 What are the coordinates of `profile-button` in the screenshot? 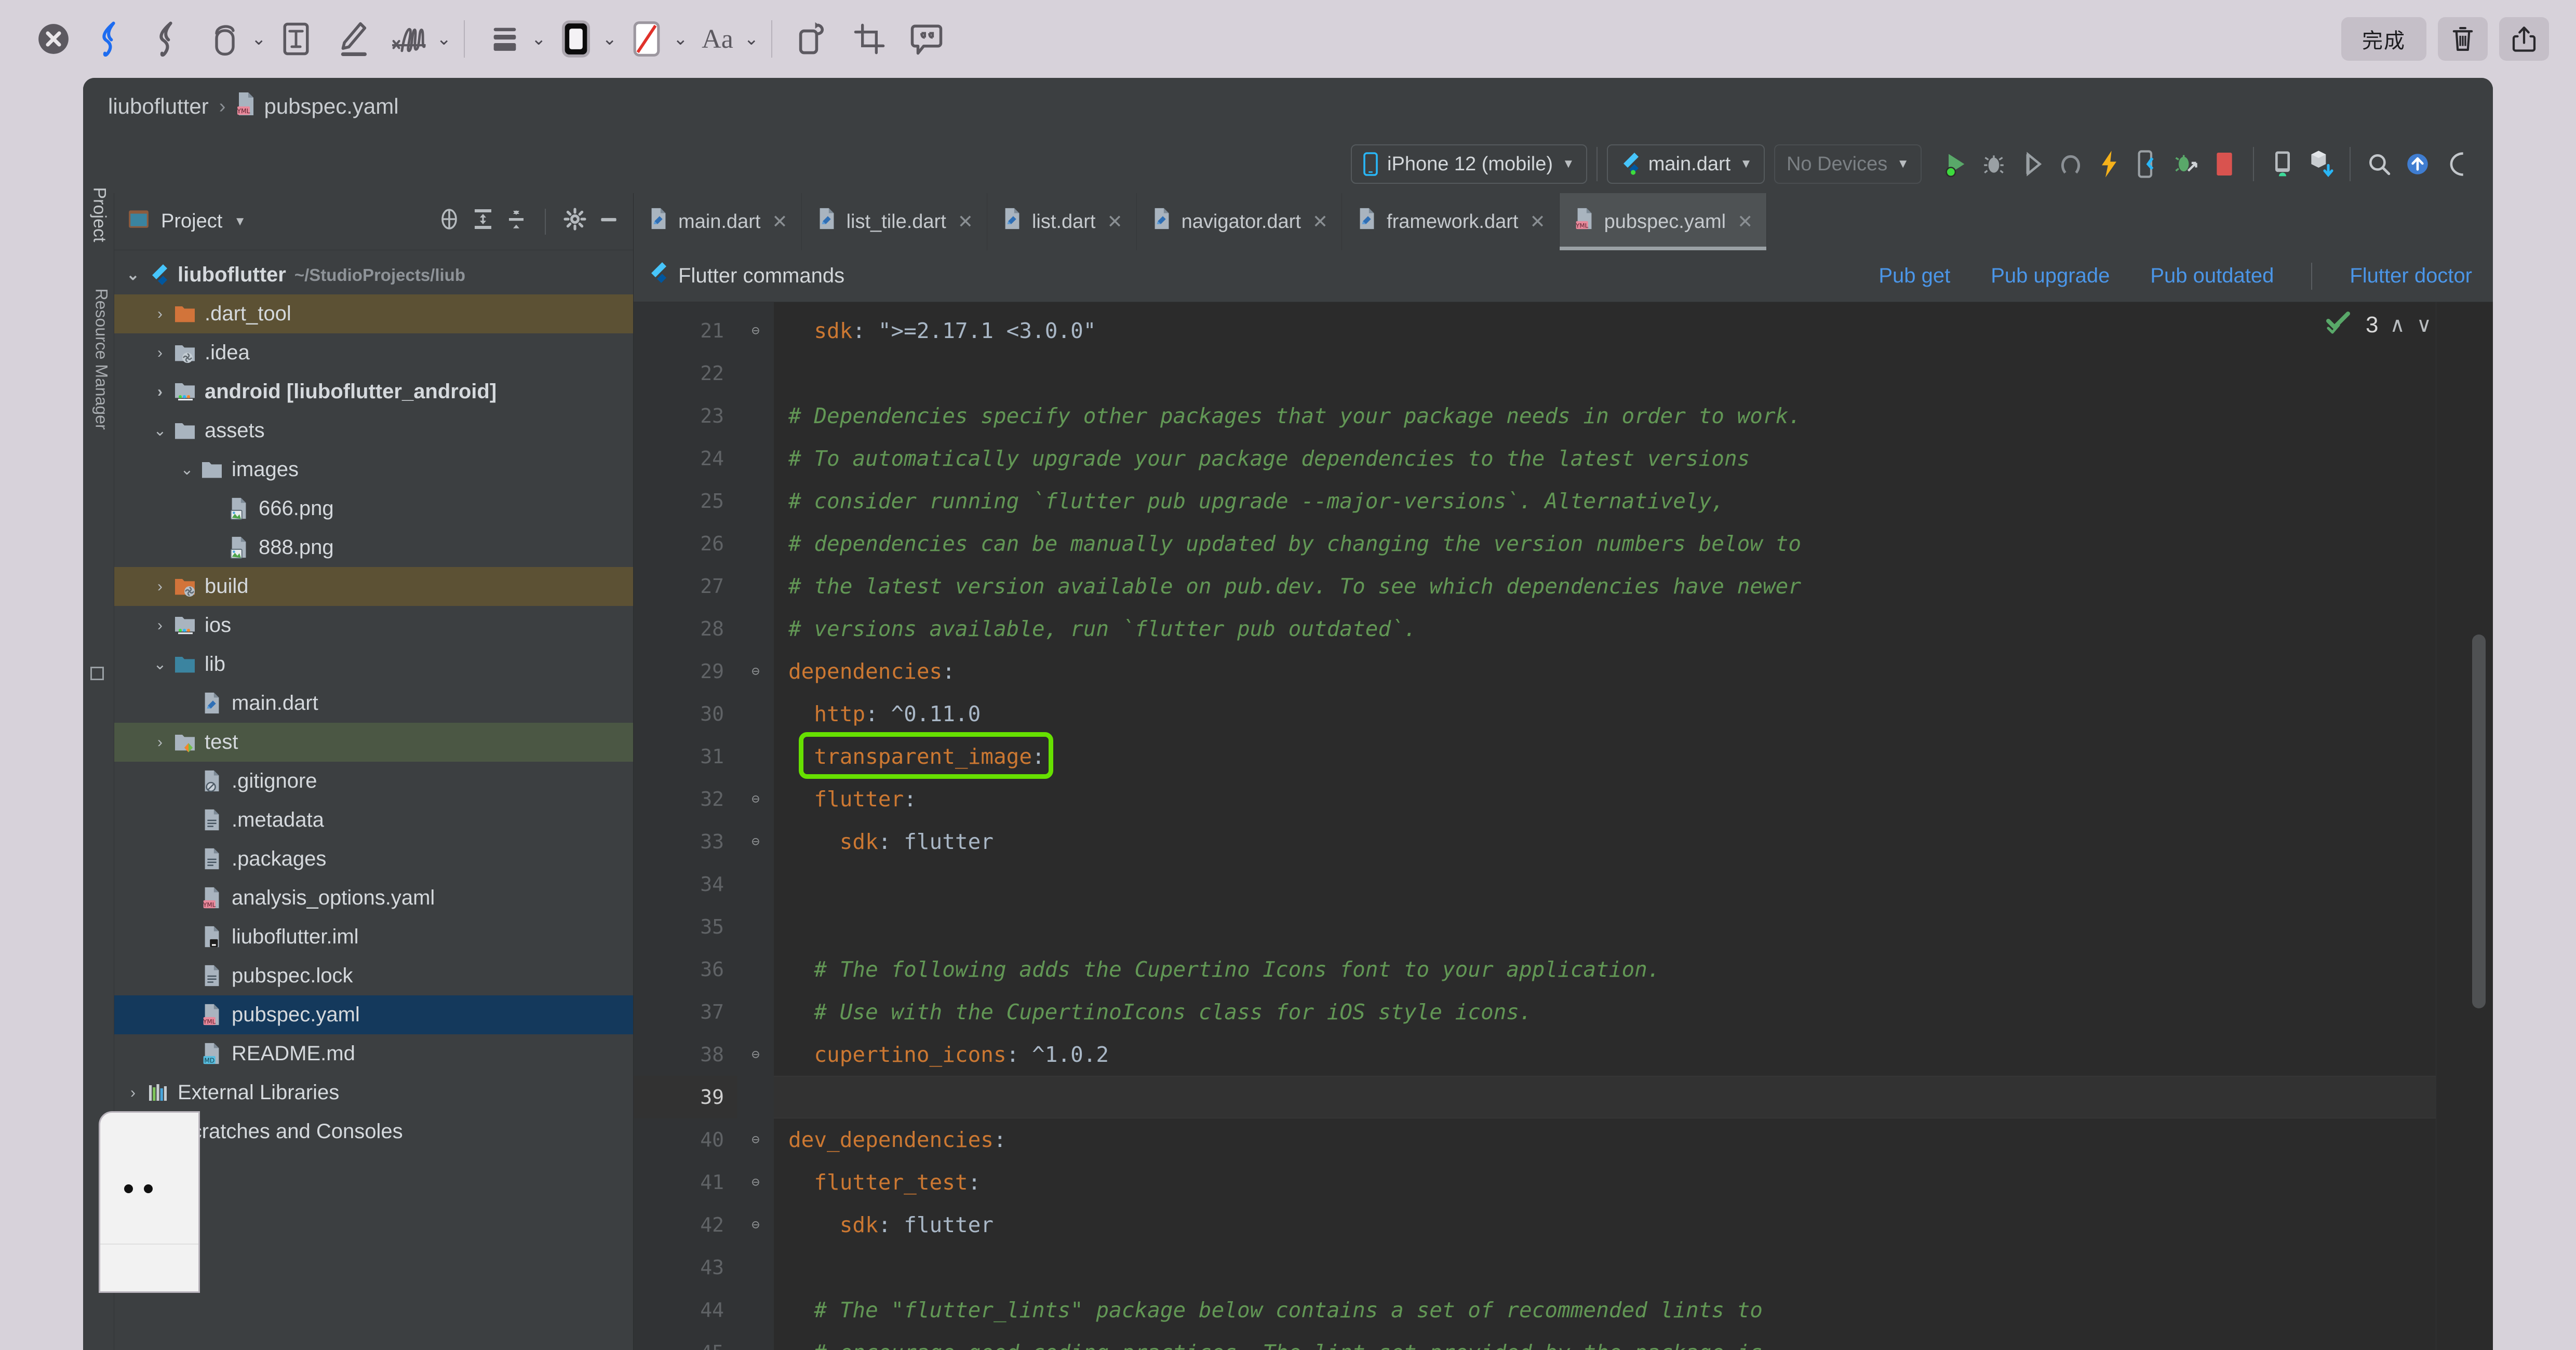 It's located at (2071, 164).